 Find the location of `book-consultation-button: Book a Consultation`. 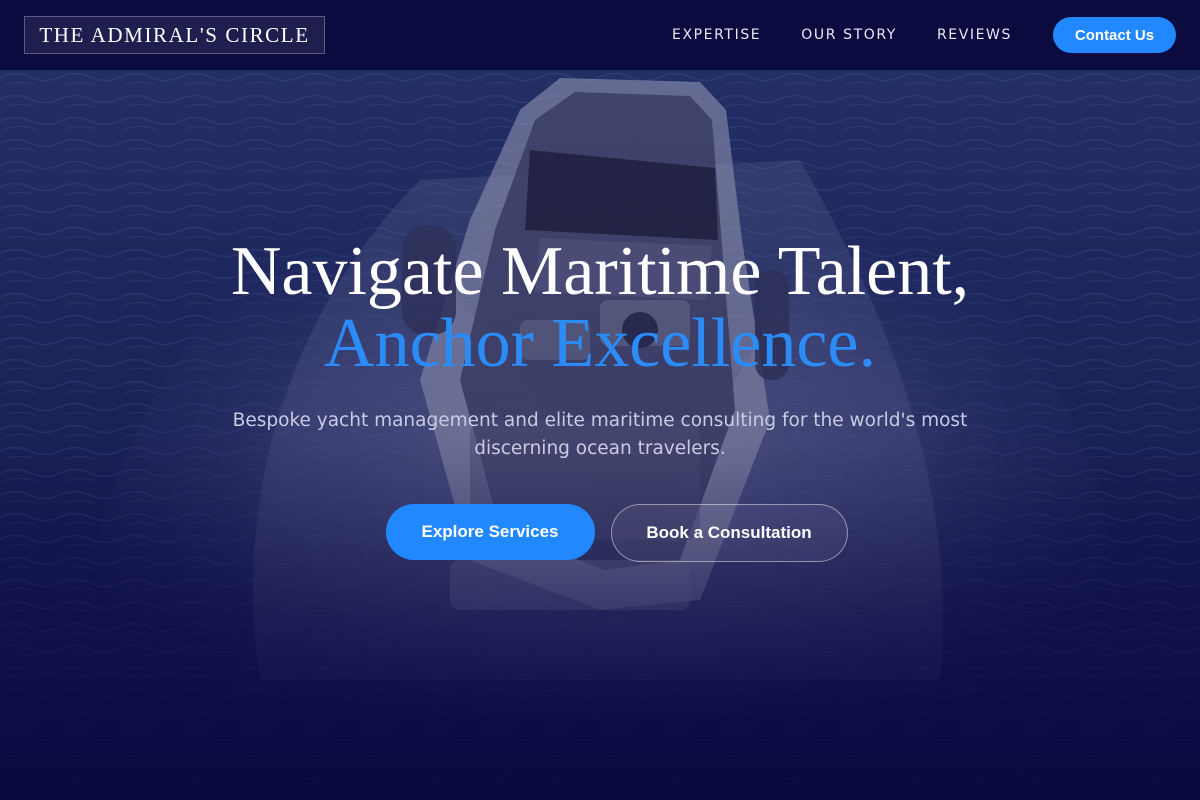

book-consultation-button: Book a Consultation is located at coordinates (729, 533).